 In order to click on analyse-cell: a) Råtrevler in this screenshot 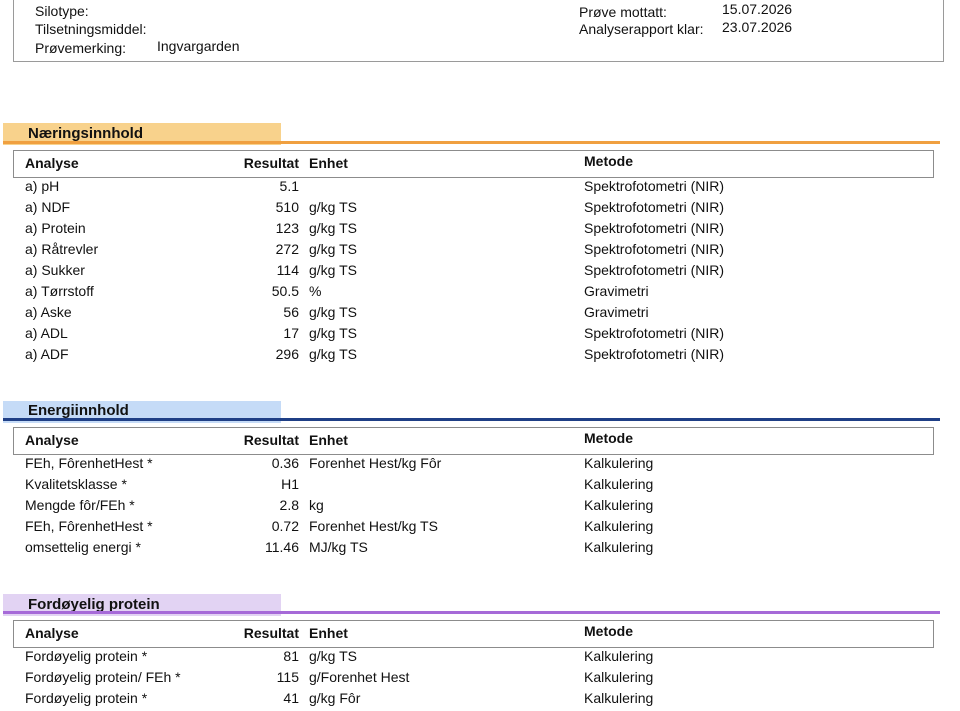, I will do `click(62, 249)`.